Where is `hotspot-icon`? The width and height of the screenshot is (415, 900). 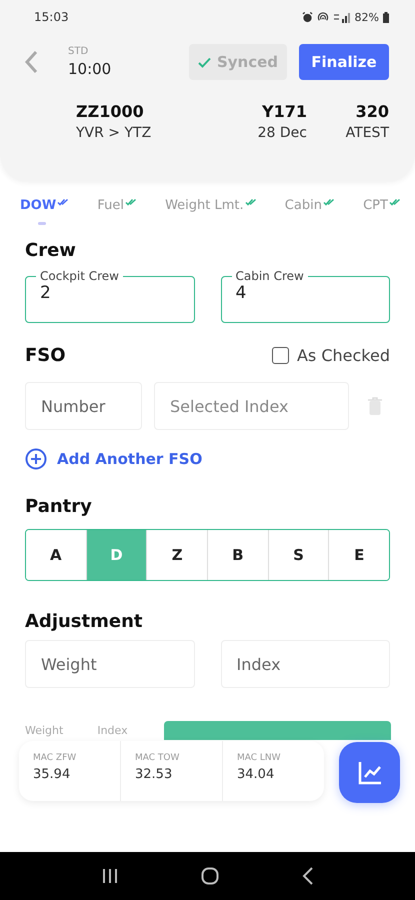 hotspot-icon is located at coordinates (322, 17).